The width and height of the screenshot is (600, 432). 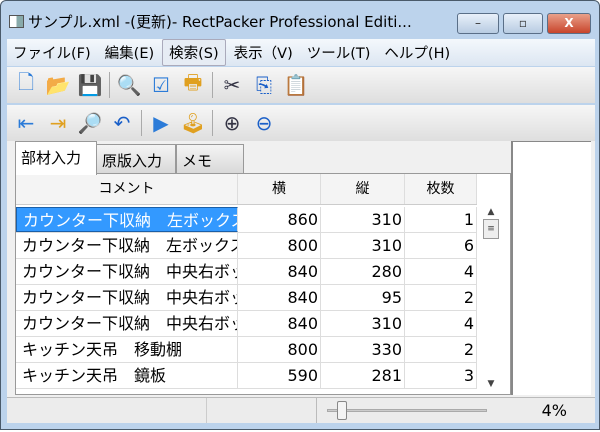 What do you see at coordinates (363, 349) in the screenshot?
I see `cell-height: 330` at bounding box center [363, 349].